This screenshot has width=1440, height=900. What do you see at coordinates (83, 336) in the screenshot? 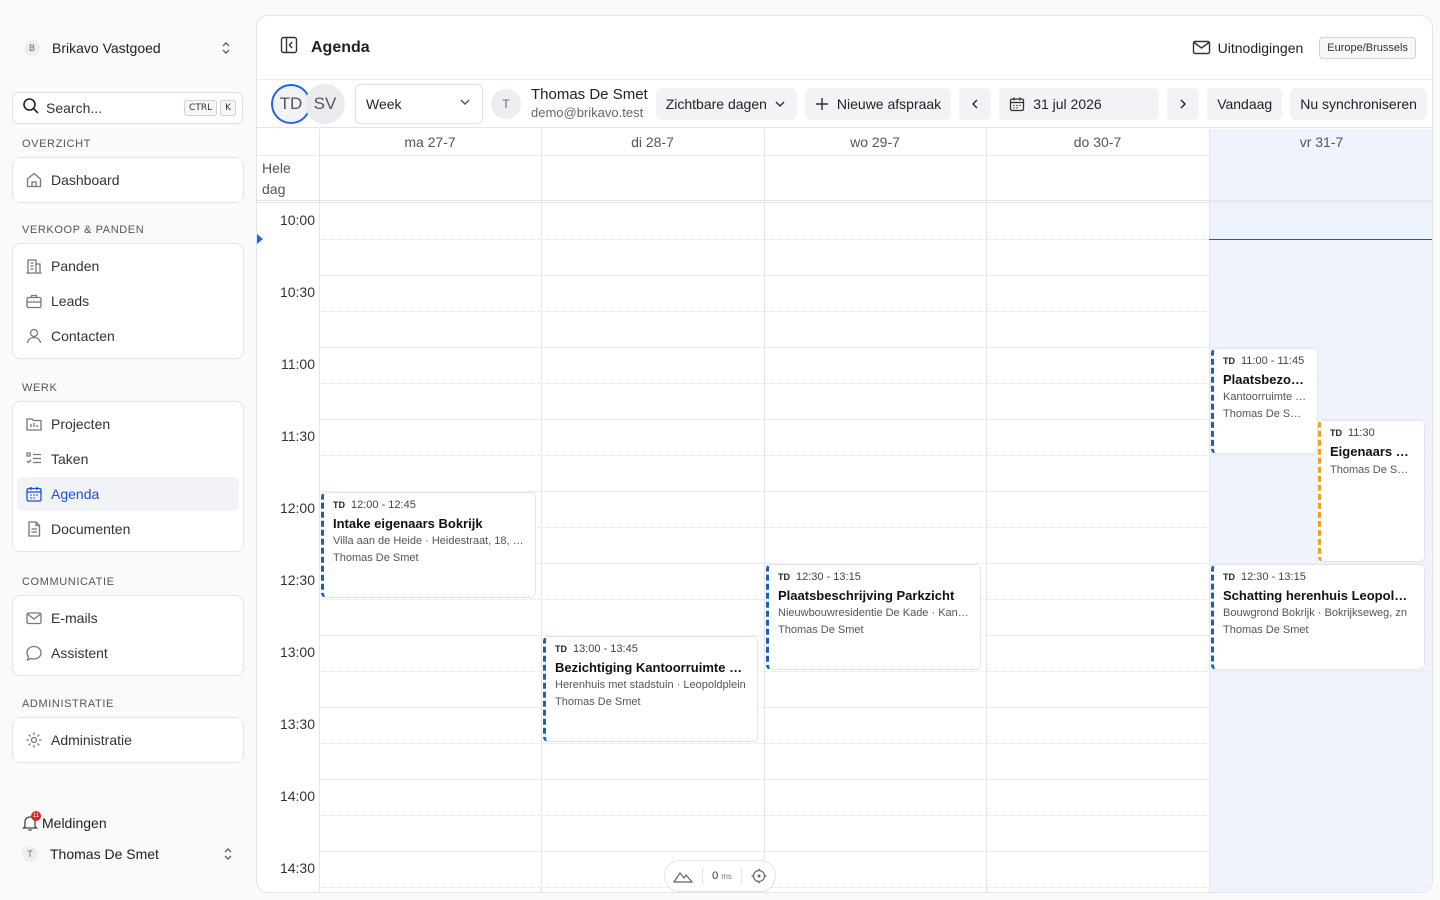
I see `sidebar-item-label: Contacten` at bounding box center [83, 336].